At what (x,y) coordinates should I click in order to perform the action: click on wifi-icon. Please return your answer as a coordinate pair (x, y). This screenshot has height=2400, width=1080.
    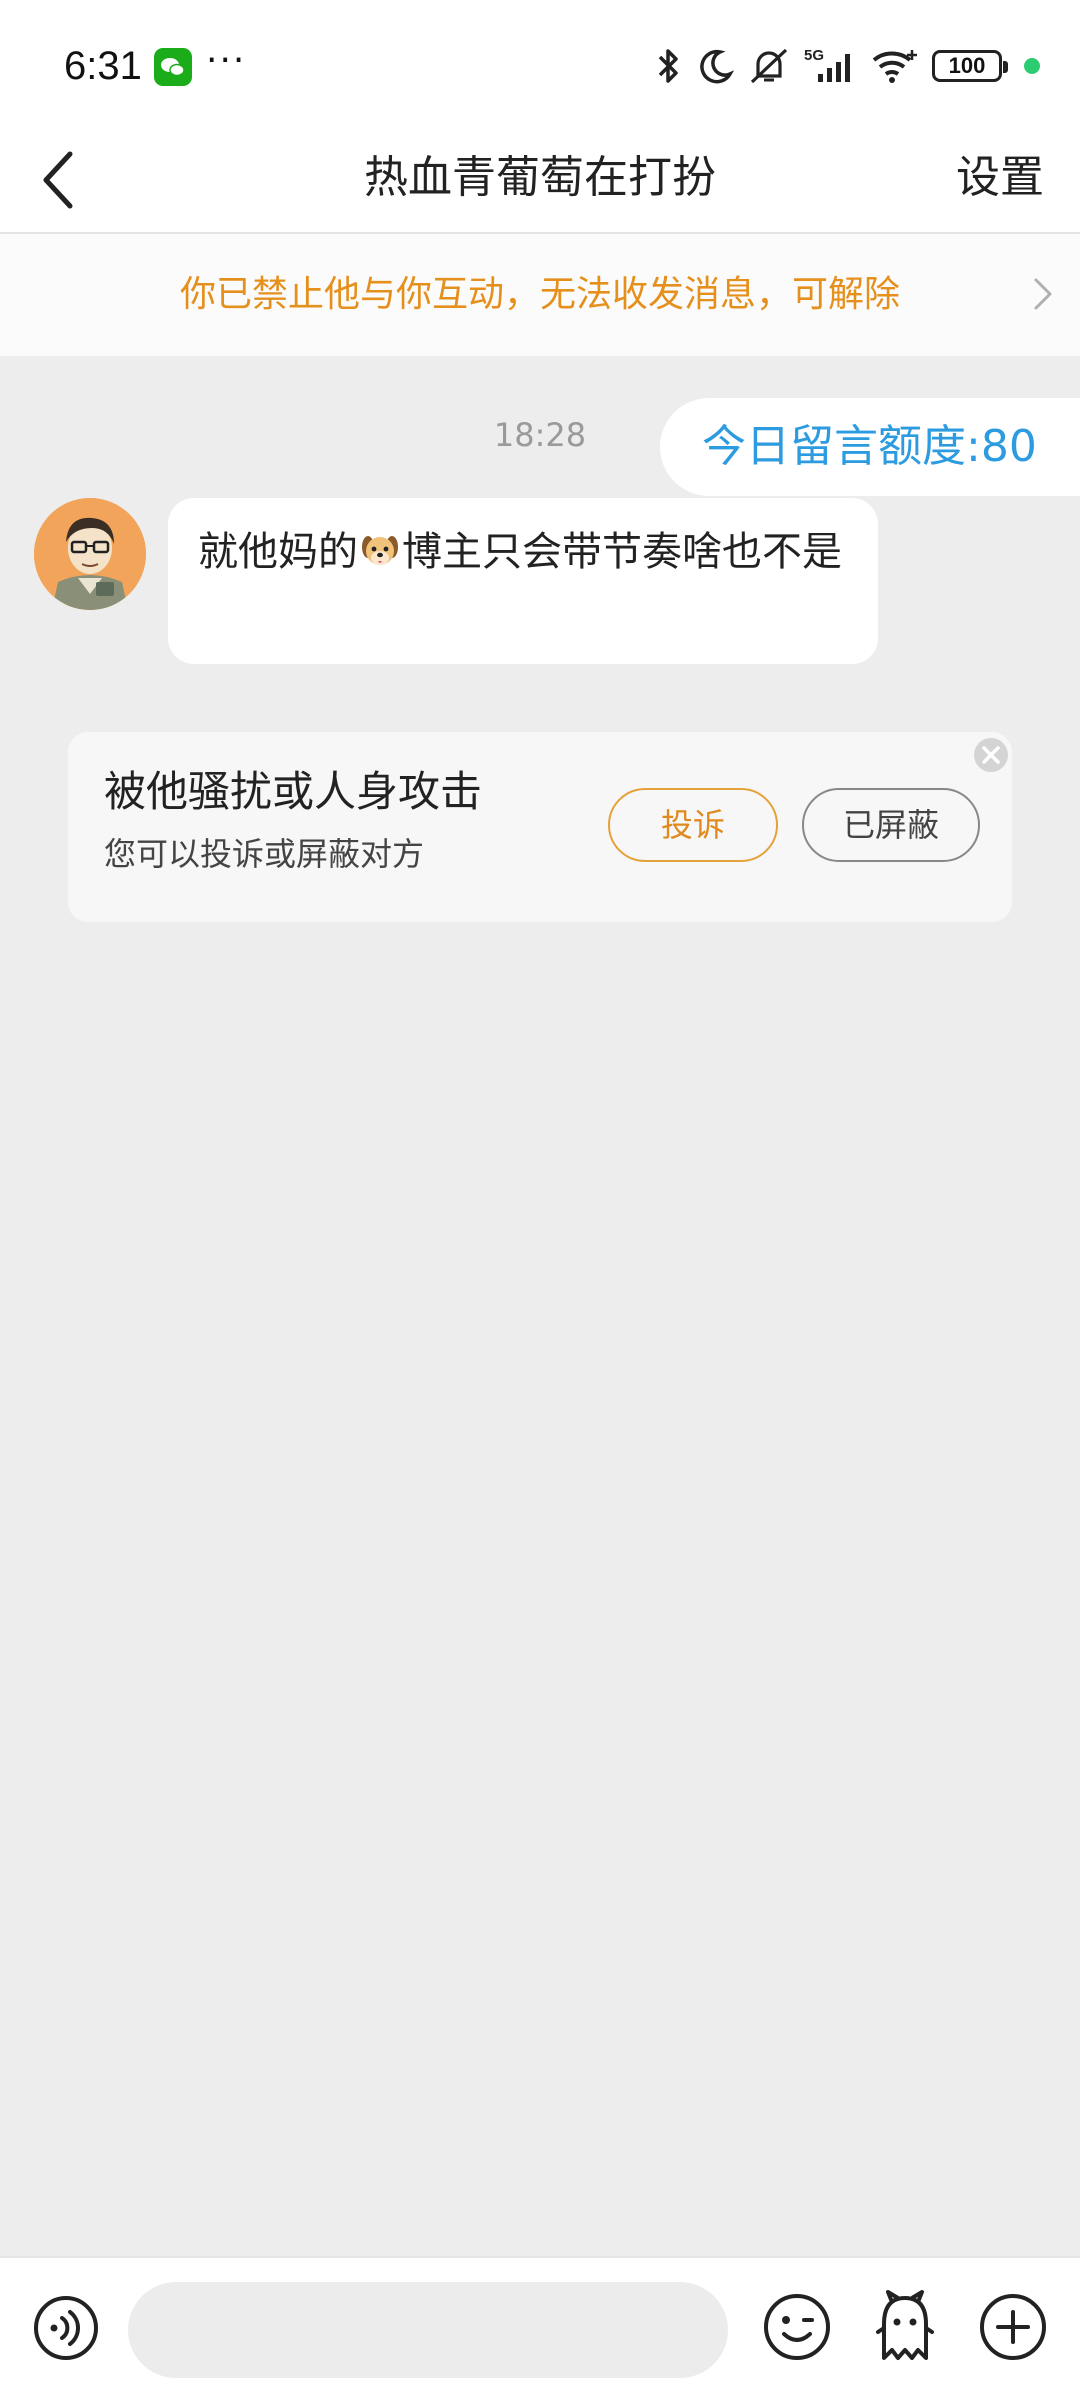
    Looking at the image, I should click on (894, 66).